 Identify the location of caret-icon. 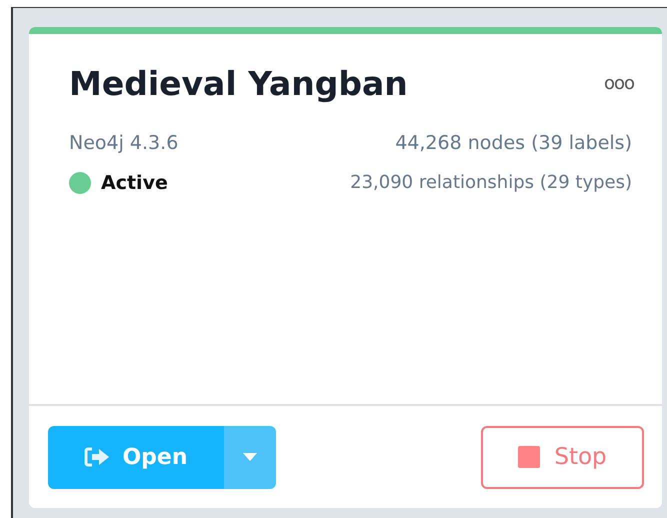
(250, 457).